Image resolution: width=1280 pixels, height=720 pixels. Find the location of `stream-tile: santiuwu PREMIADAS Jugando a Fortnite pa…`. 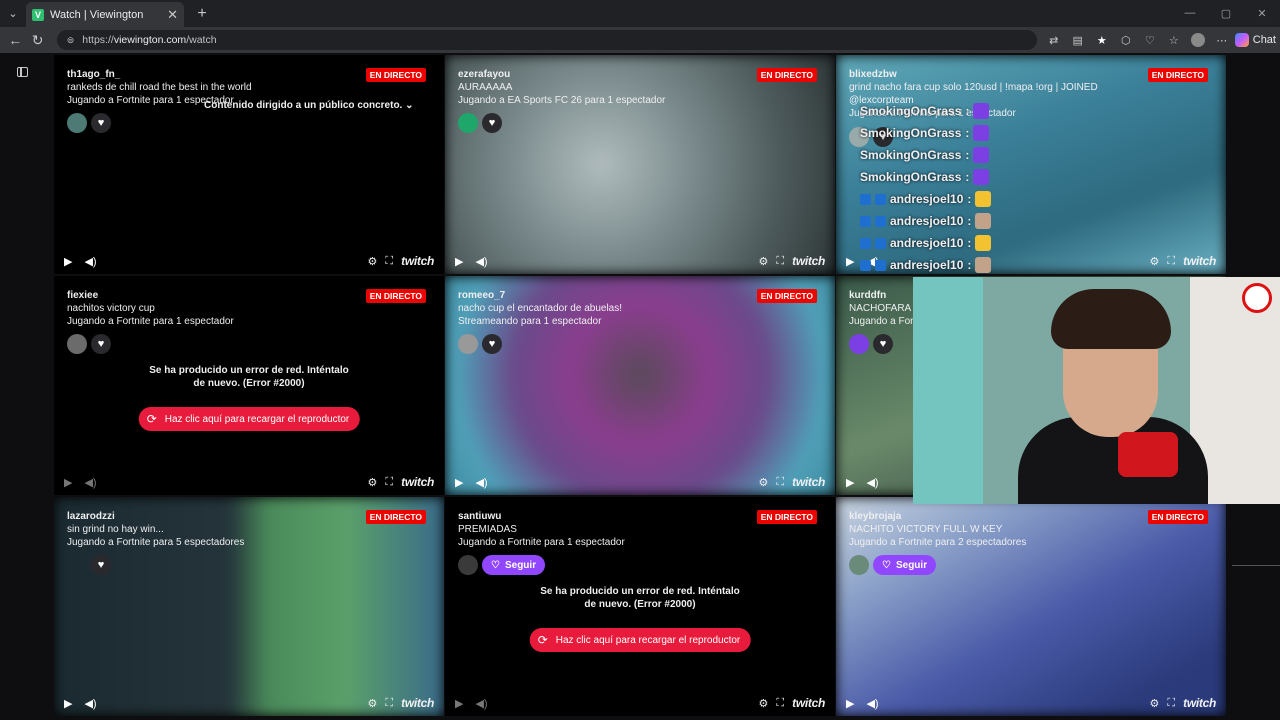

stream-tile: santiuwu PREMIADAS Jugando a Fortnite pa… is located at coordinates (640, 606).